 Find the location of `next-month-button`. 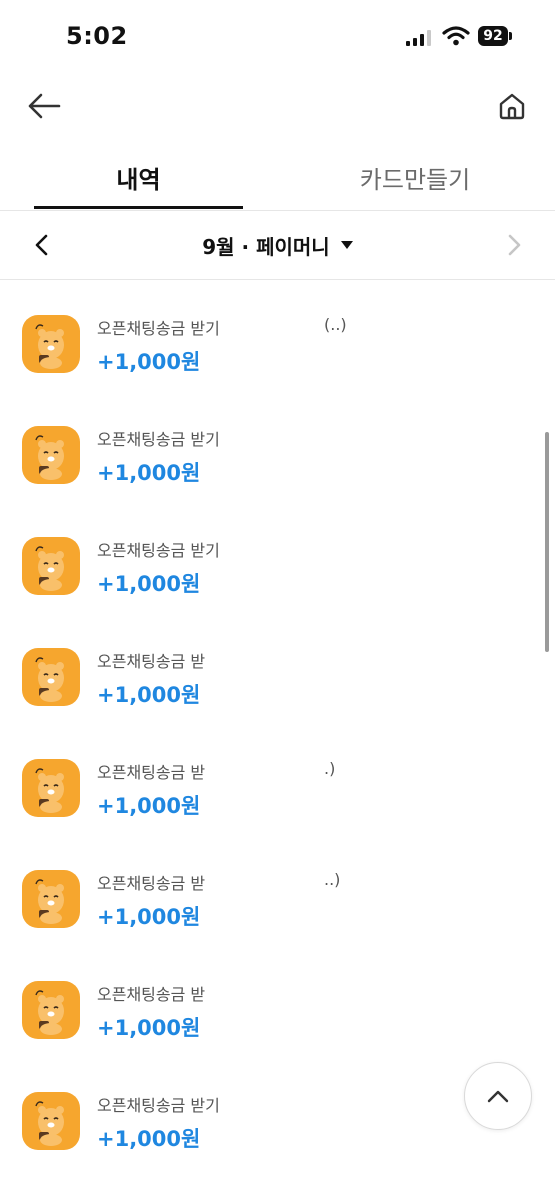

next-month-button is located at coordinates (514, 245).